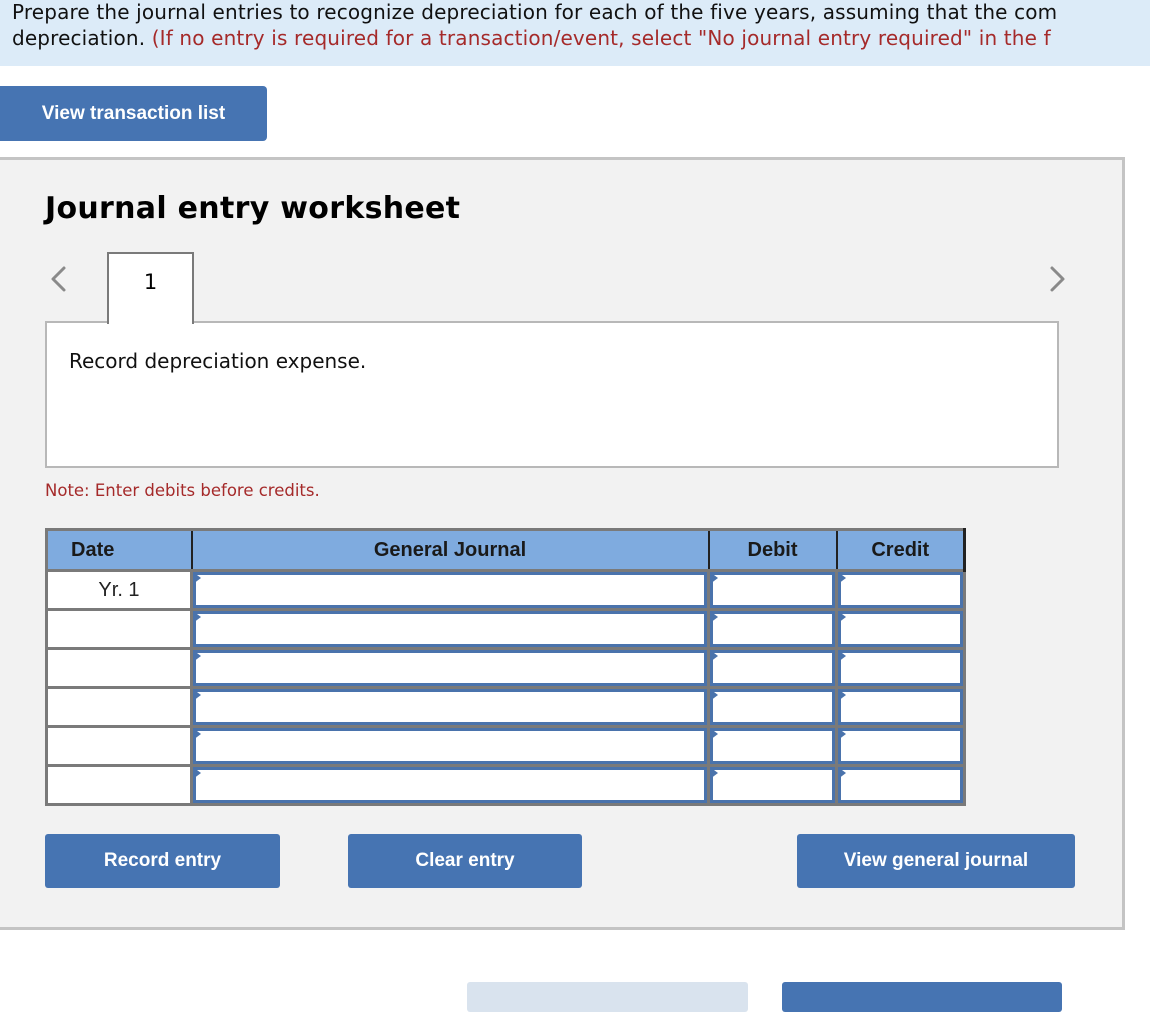 The image size is (1150, 1012). I want to click on next-entry-button, so click(1055, 280).